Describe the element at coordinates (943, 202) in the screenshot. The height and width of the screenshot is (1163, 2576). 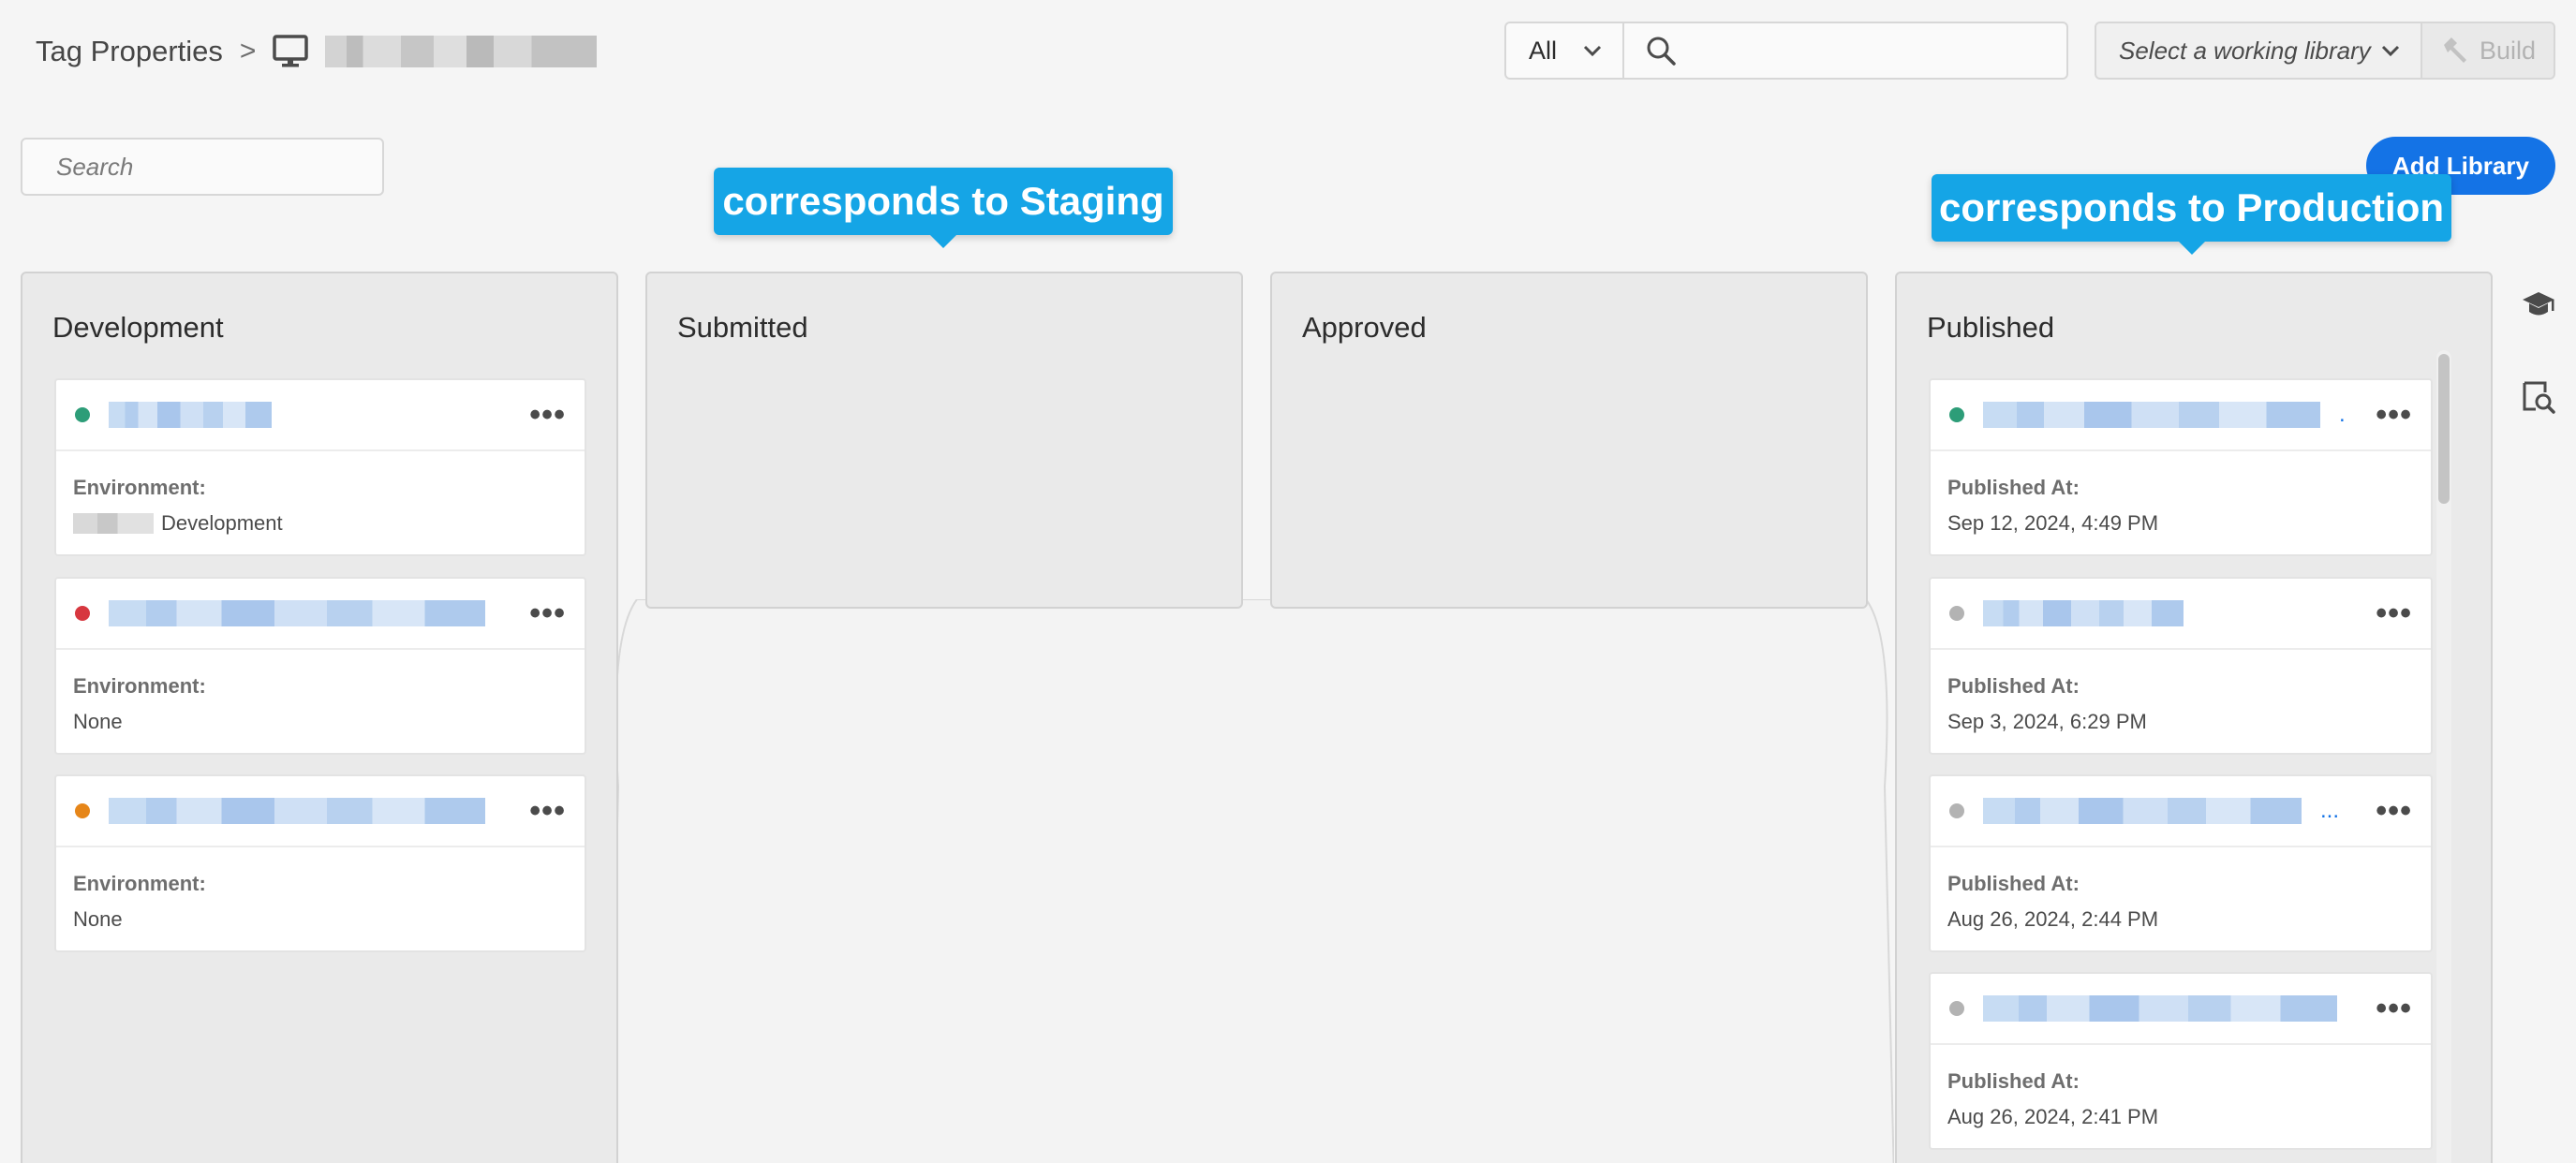
I see `callout-staging: corresponds to Staging` at that location.